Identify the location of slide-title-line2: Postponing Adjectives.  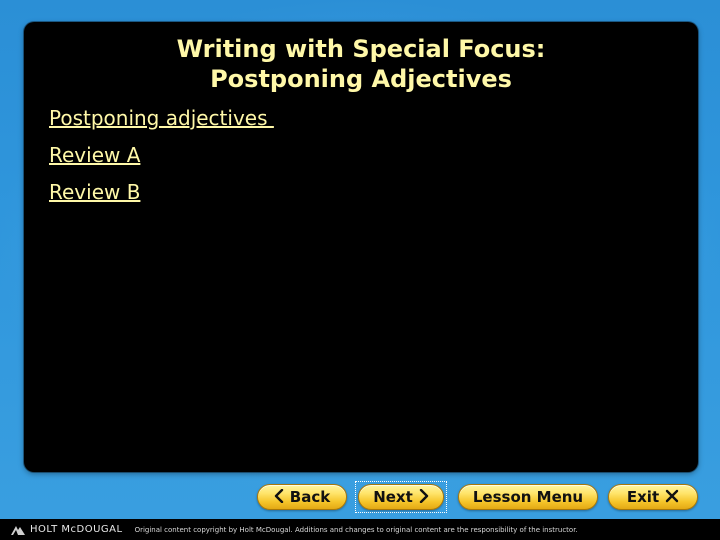
(361, 79).